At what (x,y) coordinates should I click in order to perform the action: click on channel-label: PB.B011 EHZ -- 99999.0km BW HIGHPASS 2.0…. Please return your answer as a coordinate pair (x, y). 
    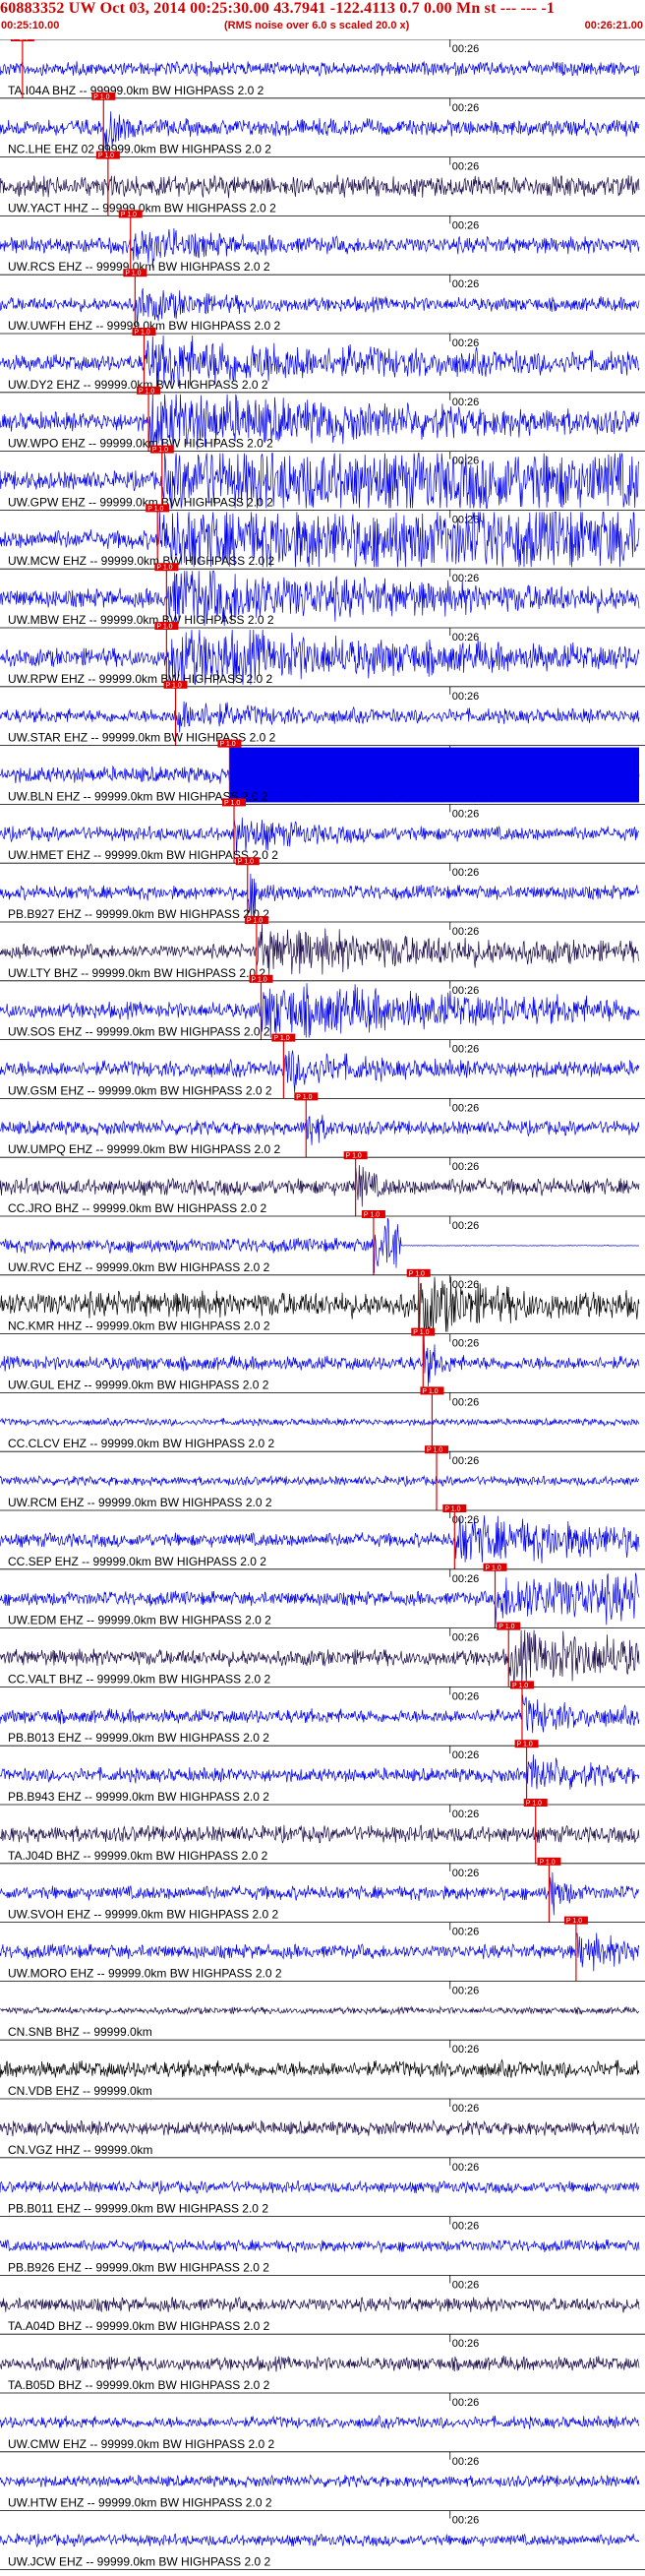
    Looking at the image, I should click on (138, 2209).